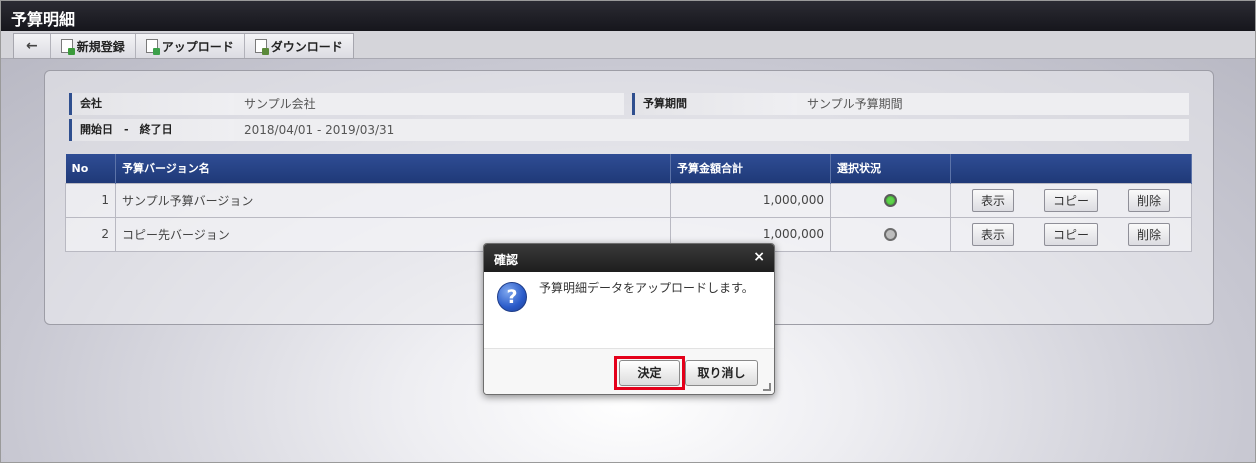  Describe the element at coordinates (512, 297) in the screenshot. I see `question-icon: ?` at that location.